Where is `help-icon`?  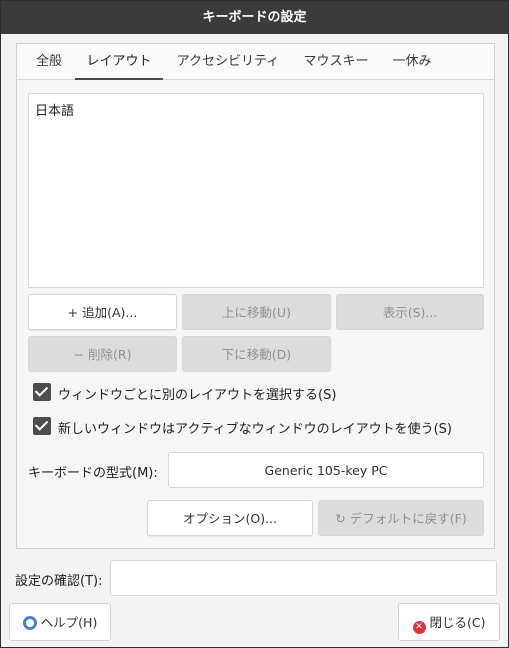
help-icon is located at coordinates (29, 623).